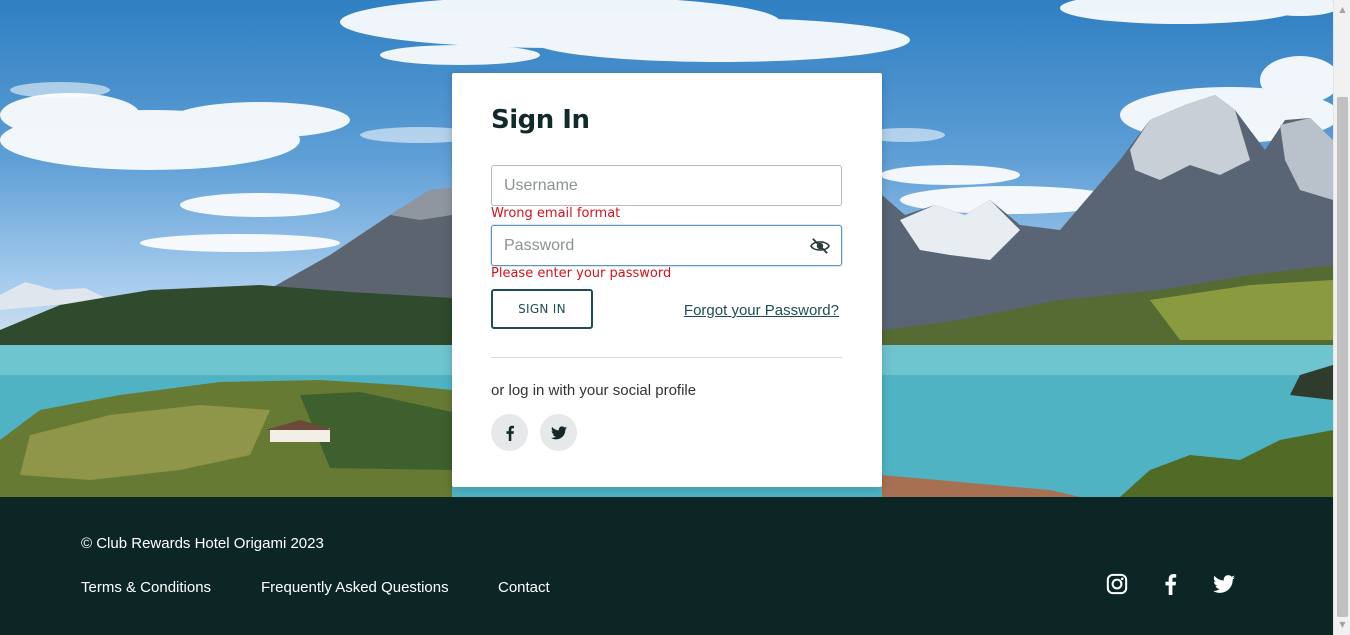 The width and height of the screenshot is (1350, 635). What do you see at coordinates (202, 543) in the screenshot?
I see `copyright-text: © Club Rewards Hotel Origami 2023` at bounding box center [202, 543].